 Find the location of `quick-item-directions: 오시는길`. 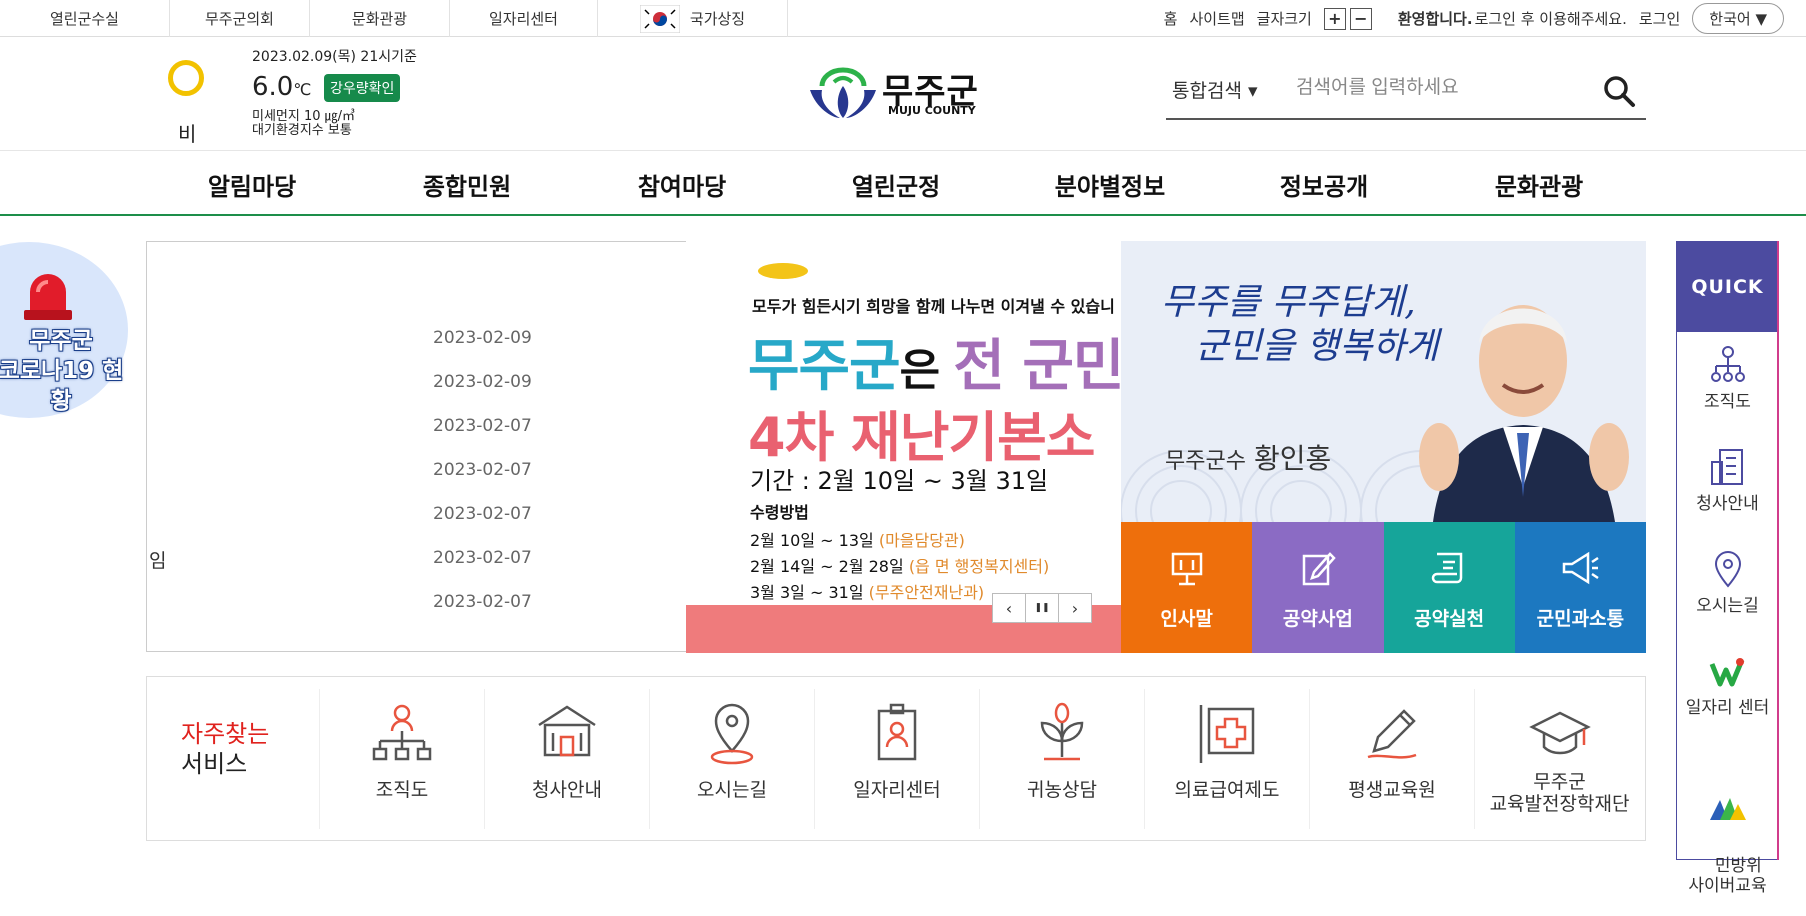

quick-item-directions: 오시는길 is located at coordinates (1727, 582).